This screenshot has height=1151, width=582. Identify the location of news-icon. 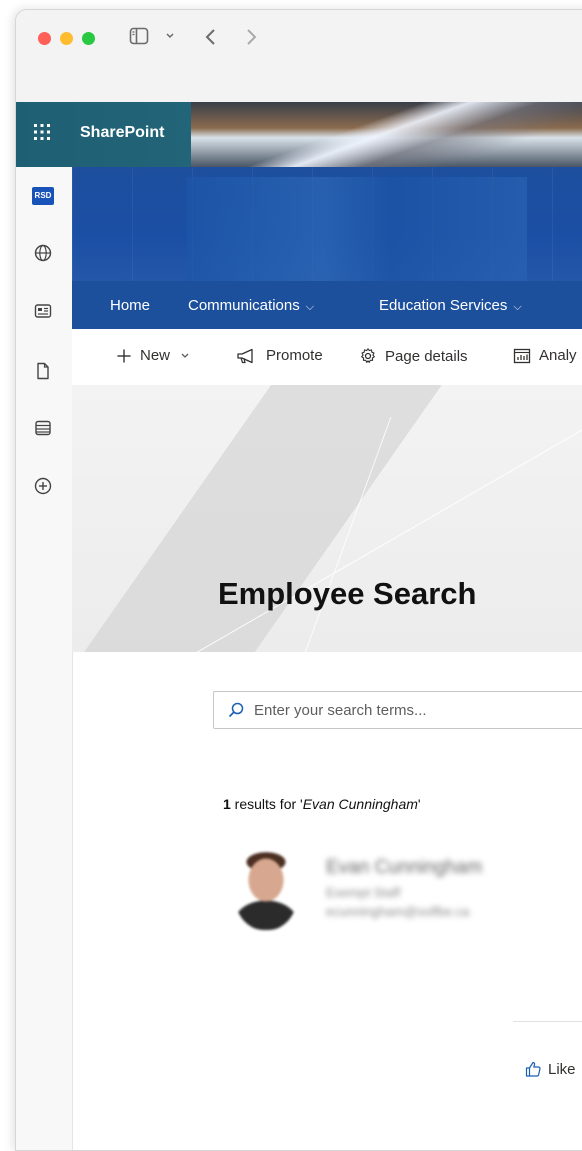
(43, 311).